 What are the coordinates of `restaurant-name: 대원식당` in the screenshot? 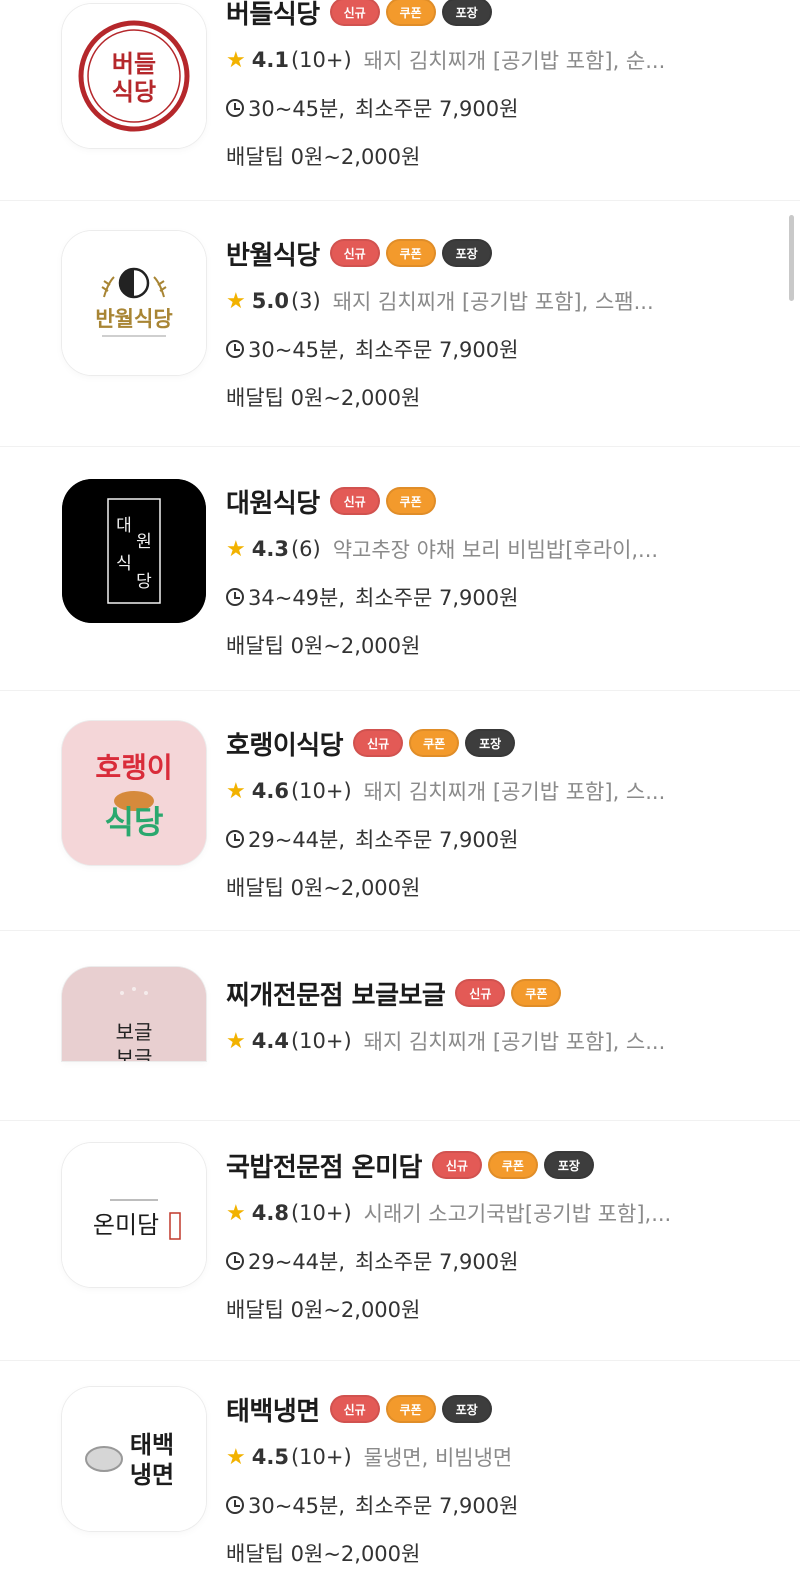 It's located at (273, 503).